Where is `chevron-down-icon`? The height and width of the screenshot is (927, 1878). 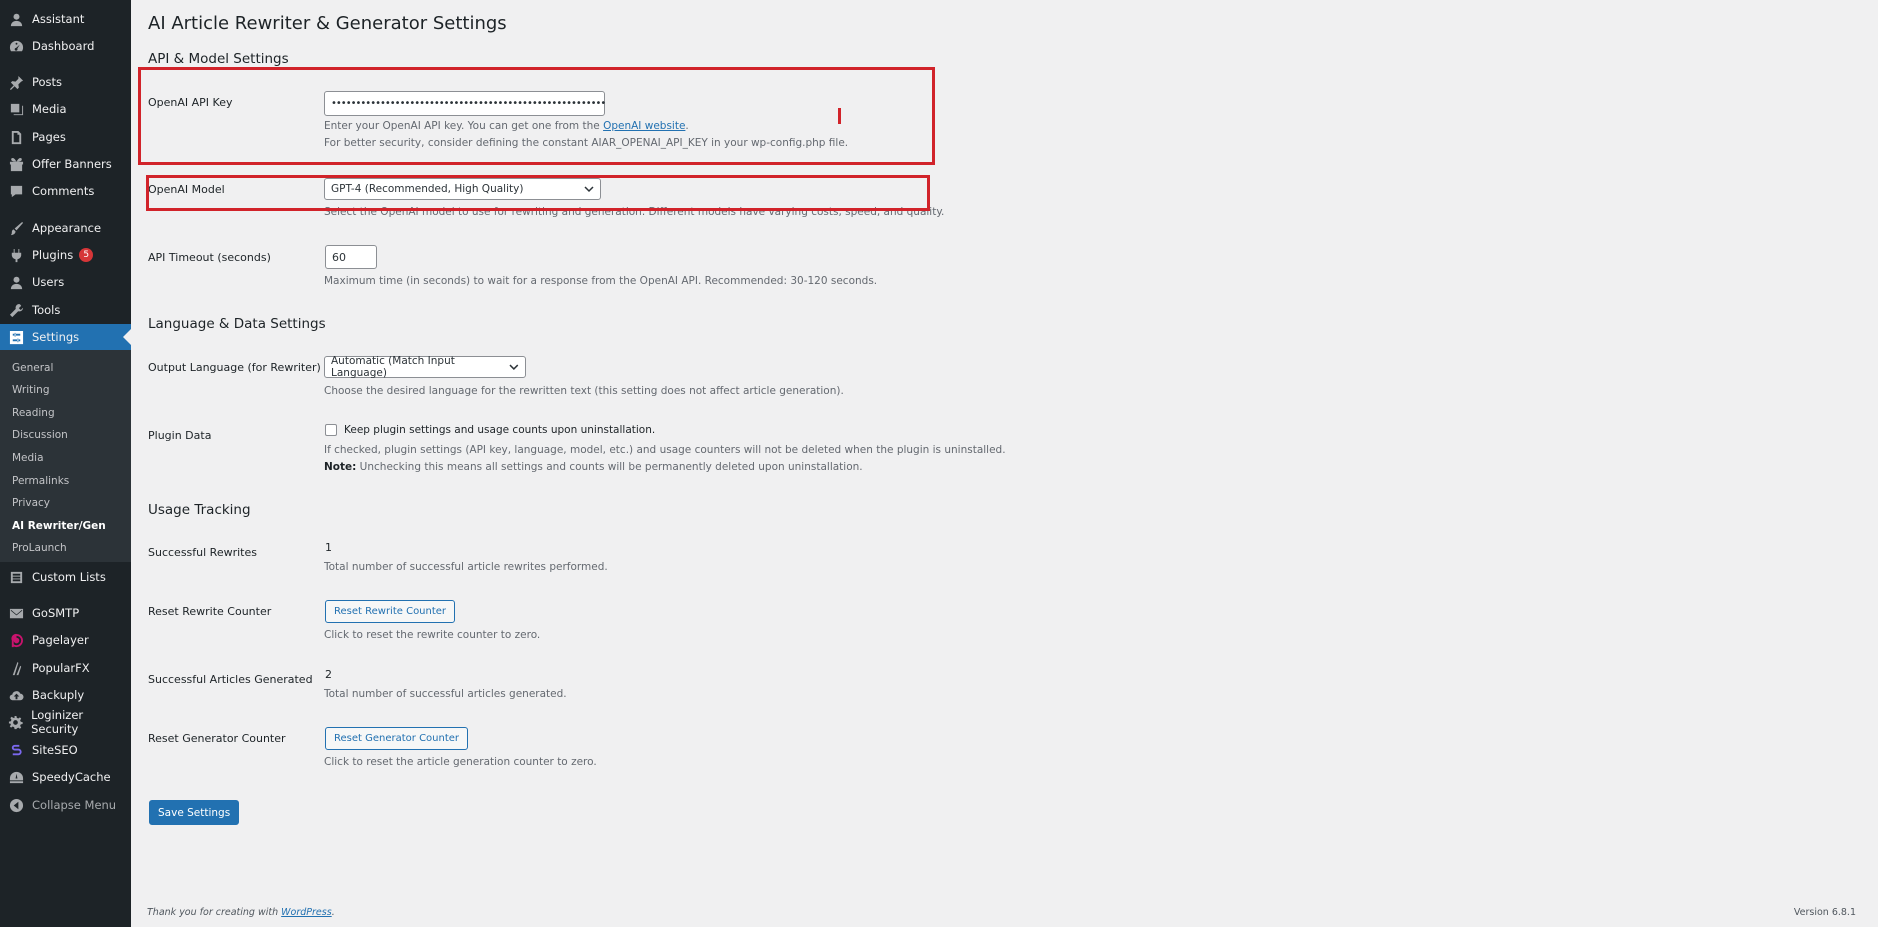
chevron-down-icon is located at coordinates (514, 367).